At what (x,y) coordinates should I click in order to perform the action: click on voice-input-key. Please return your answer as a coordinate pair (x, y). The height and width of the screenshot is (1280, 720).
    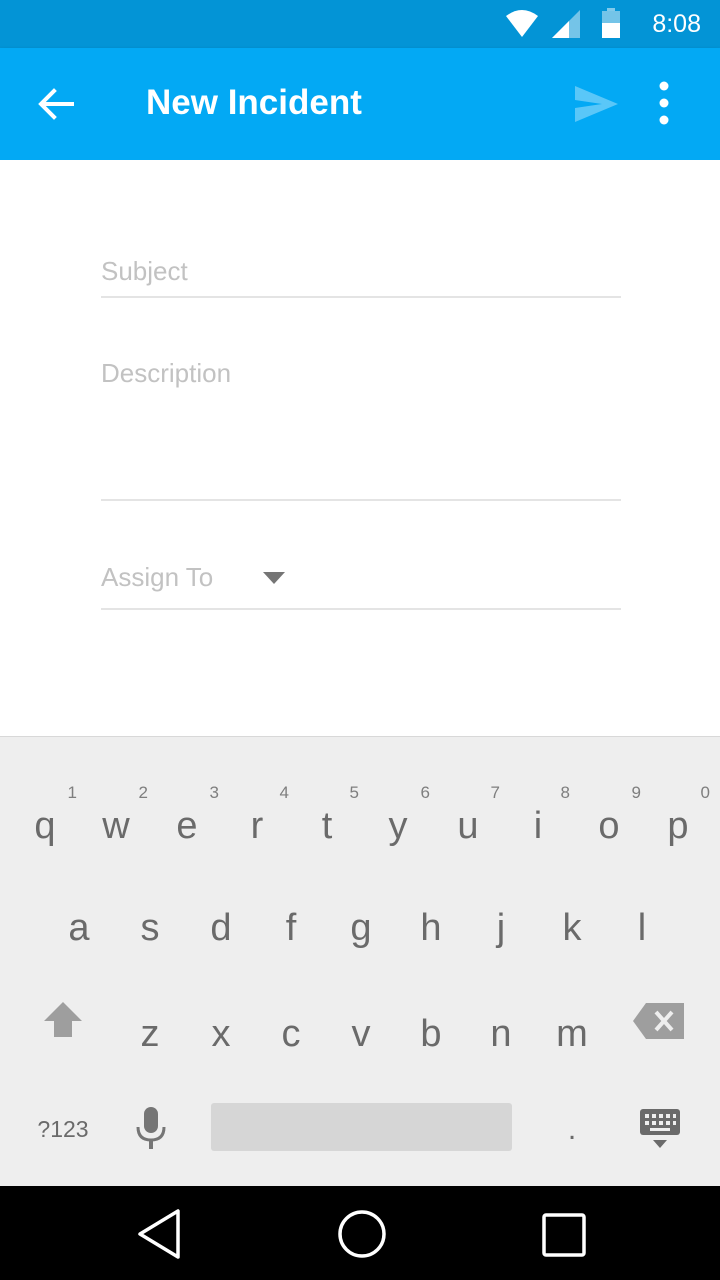
    Looking at the image, I should click on (151, 1129).